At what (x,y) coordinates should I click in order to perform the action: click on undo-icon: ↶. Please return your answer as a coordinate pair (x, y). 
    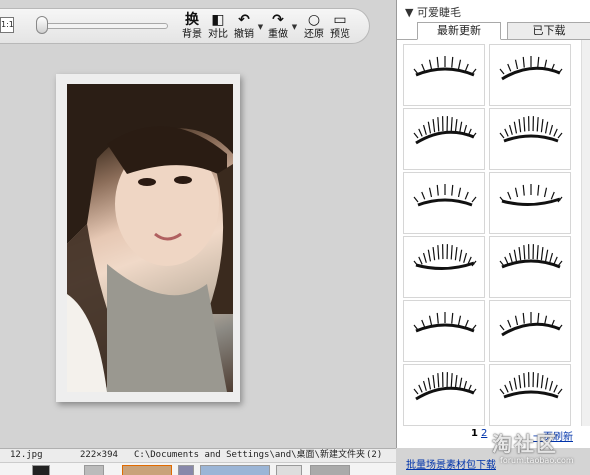
    Looking at the image, I should click on (244, 20).